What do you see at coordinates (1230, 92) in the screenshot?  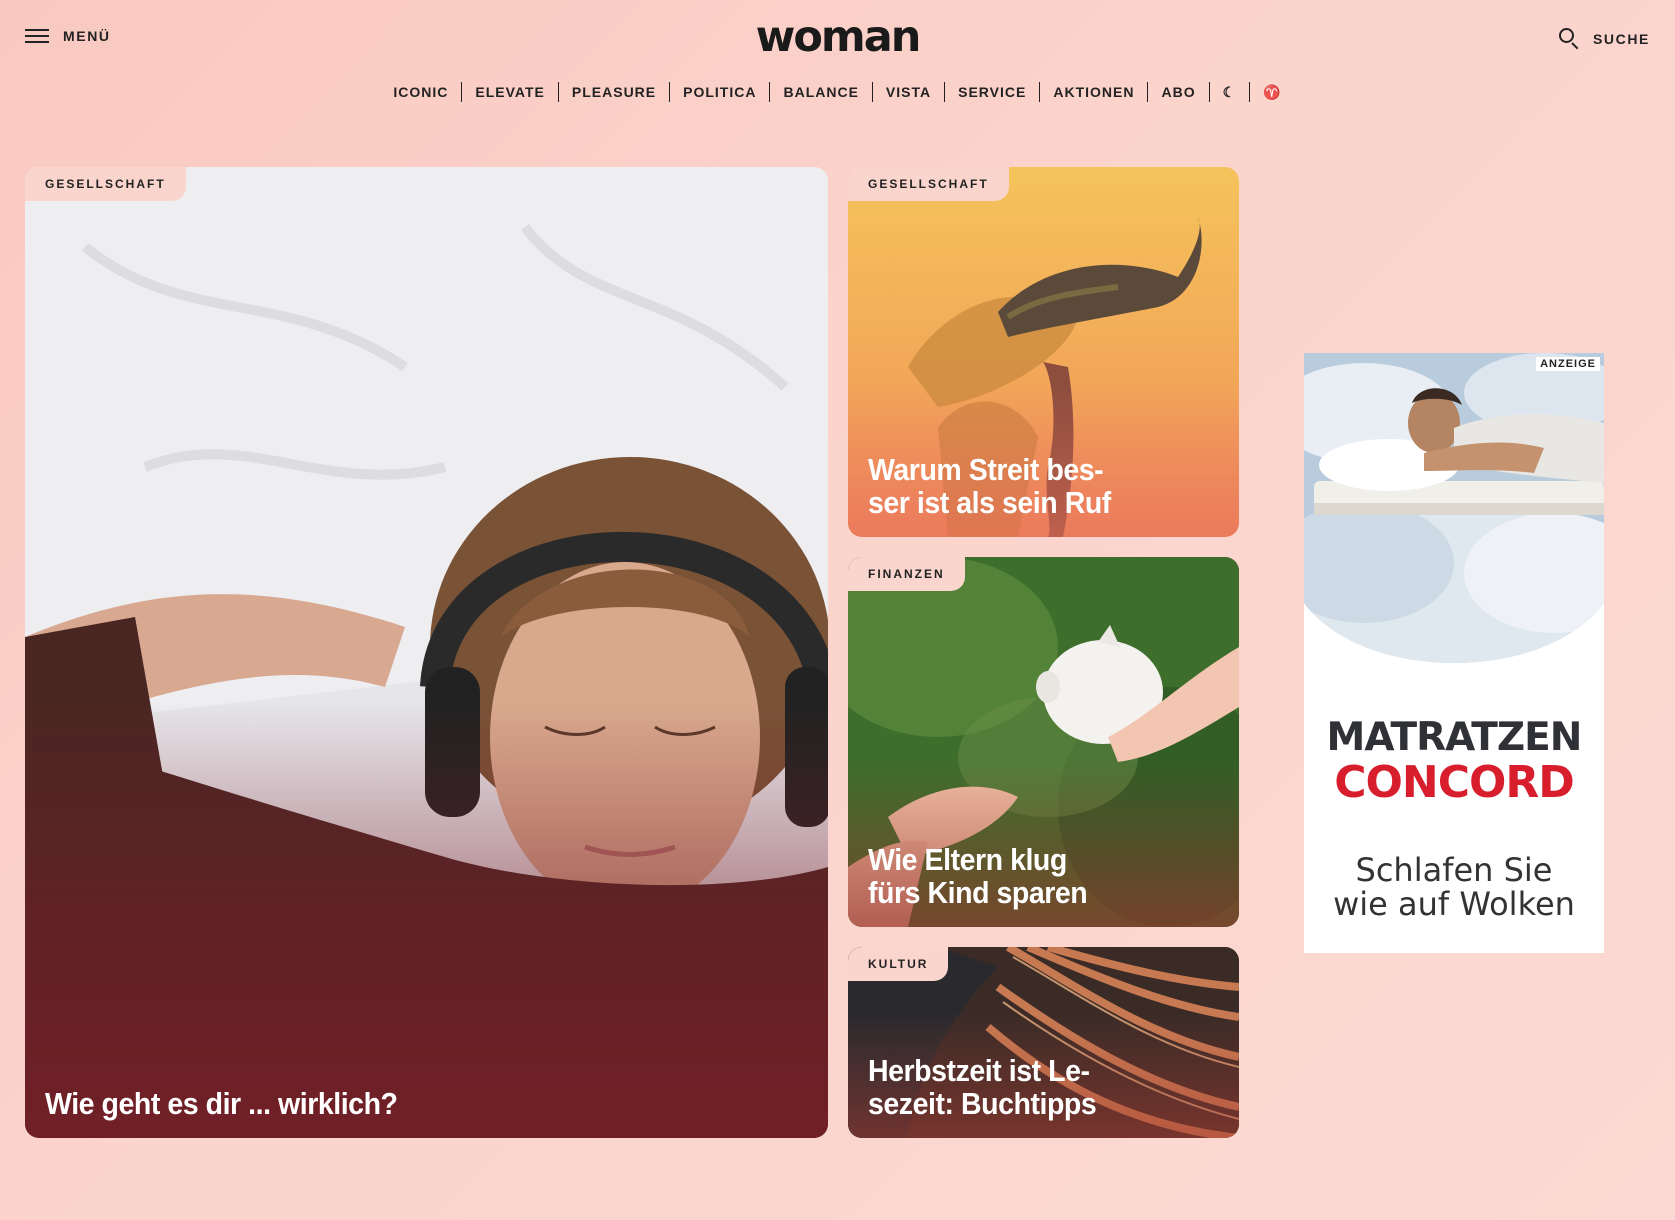 I see `dark-mode-moon-icon: ☾` at bounding box center [1230, 92].